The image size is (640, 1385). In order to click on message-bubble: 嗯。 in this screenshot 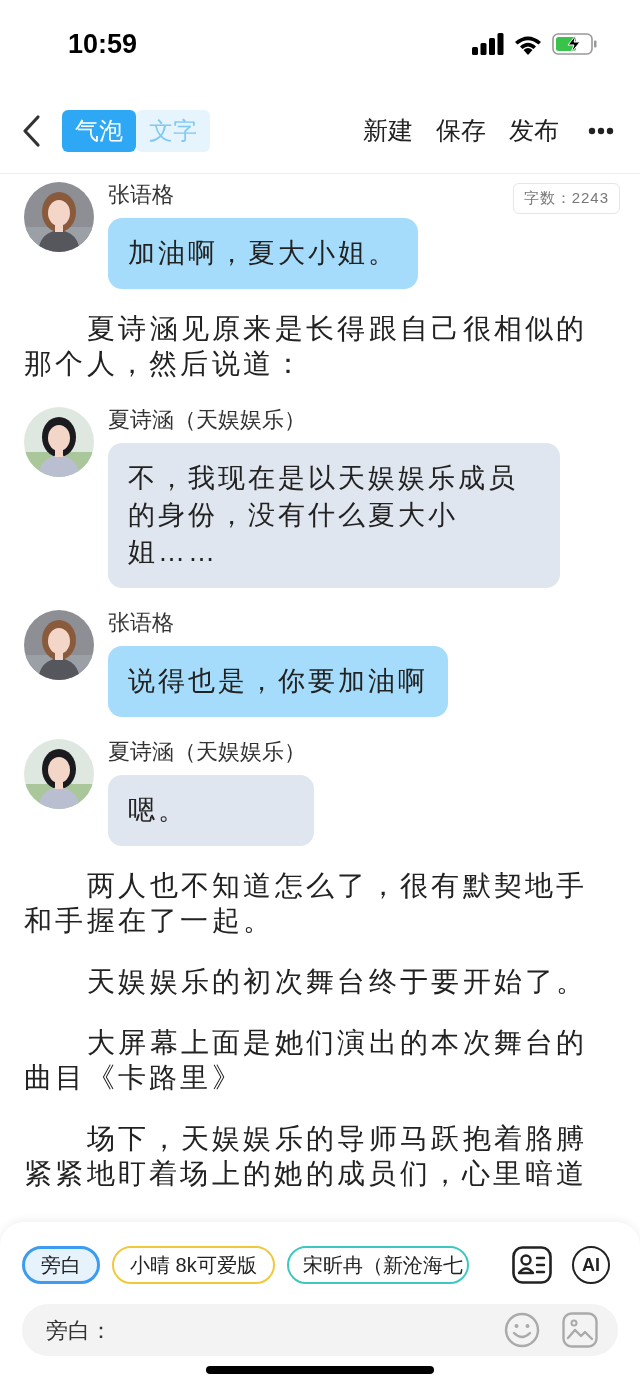, I will do `click(211, 810)`.